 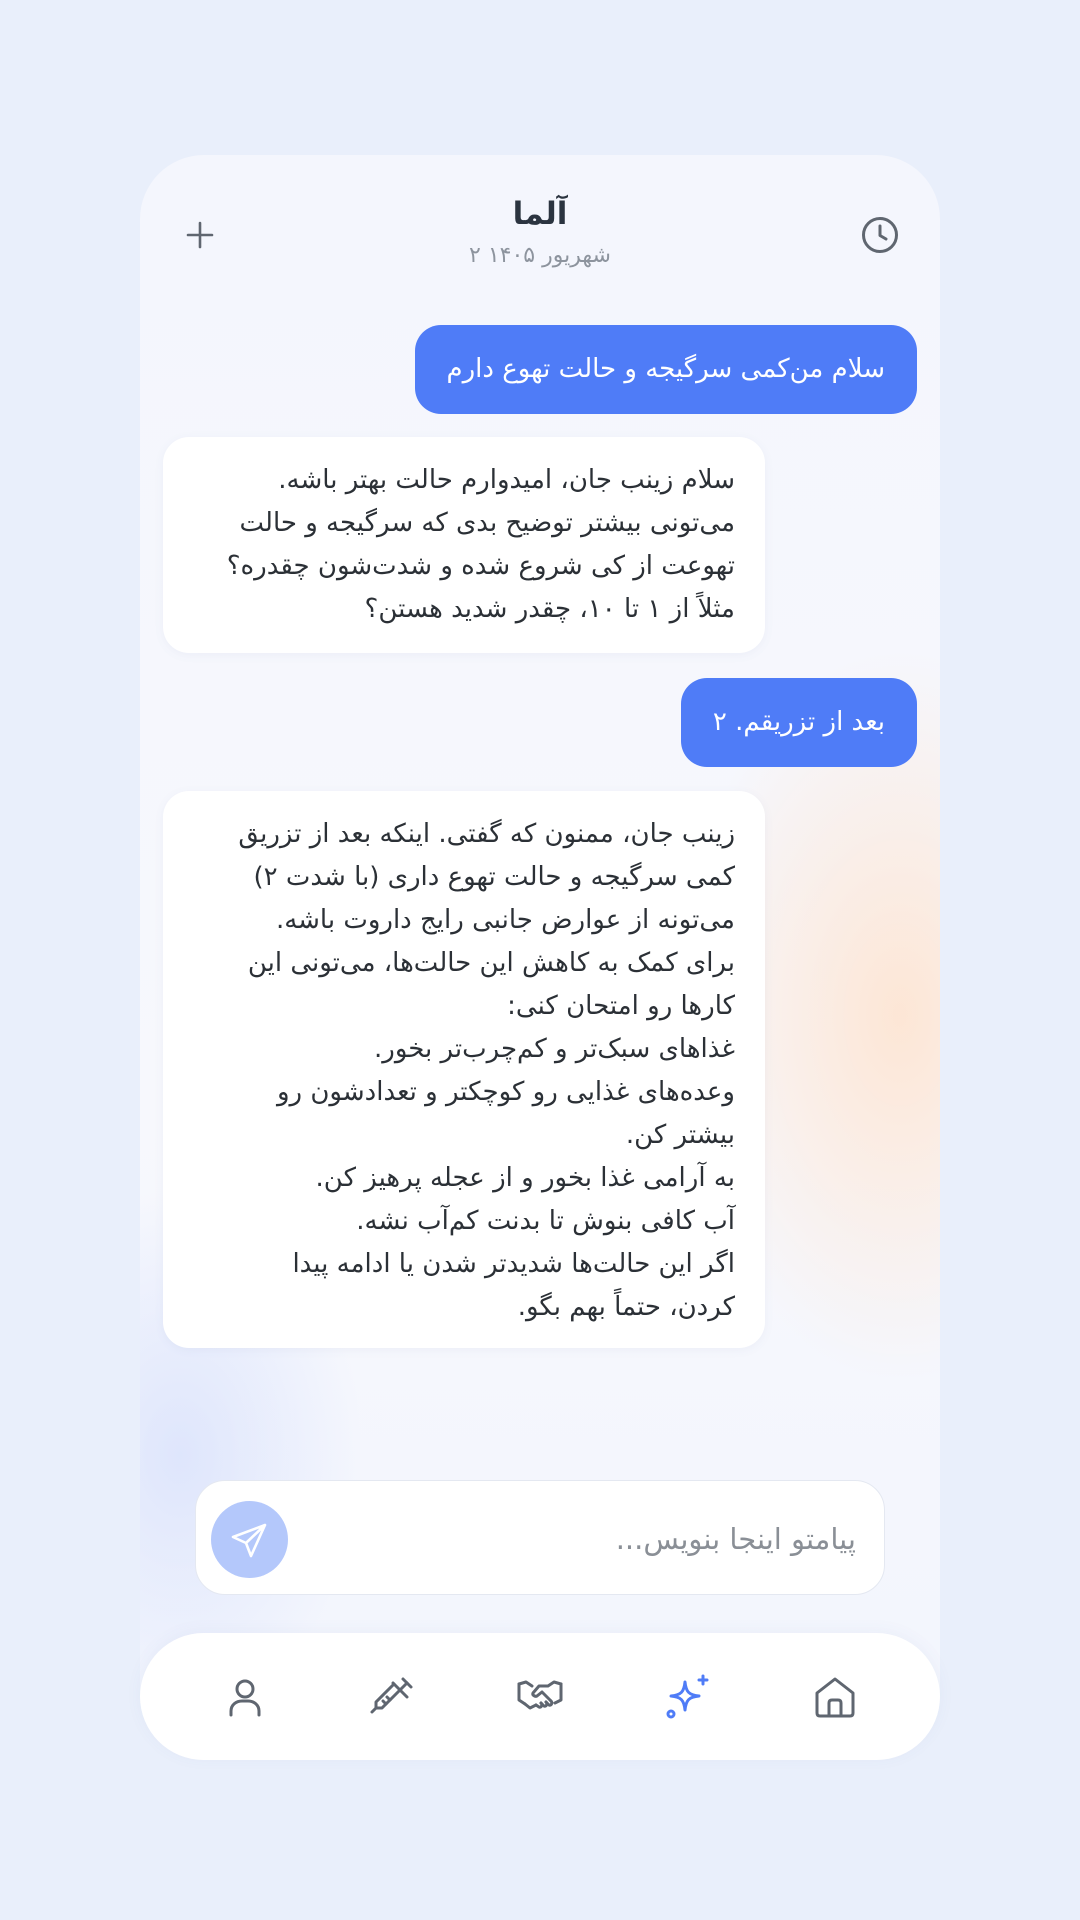 What do you see at coordinates (576, 1538) in the screenshot?
I see `message-input` at bounding box center [576, 1538].